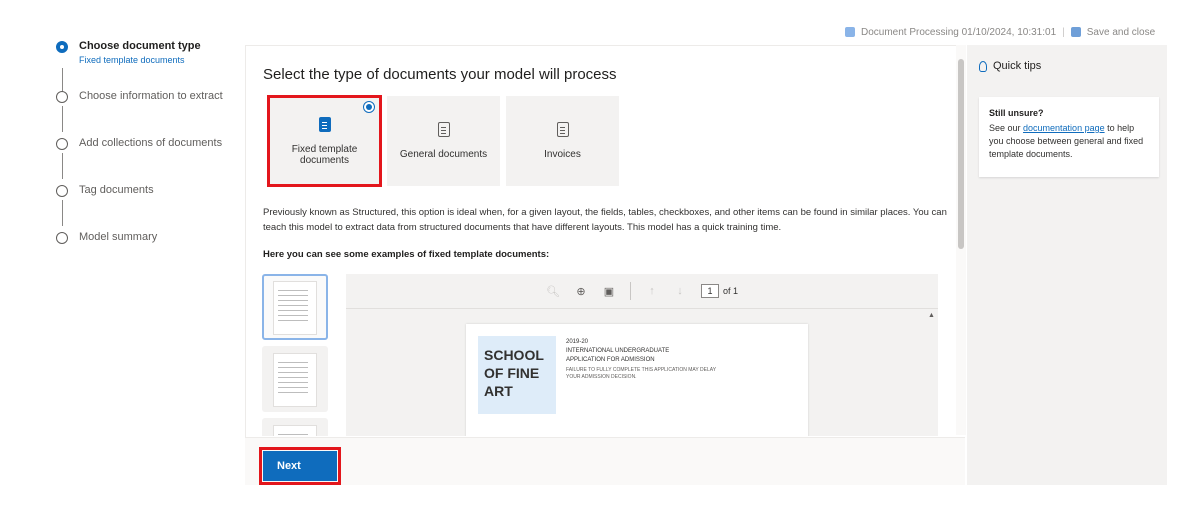 This screenshot has height=510, width=1191. I want to click on document-line: INTERNATIONAL UNDERGRADUATE, so click(618, 351).